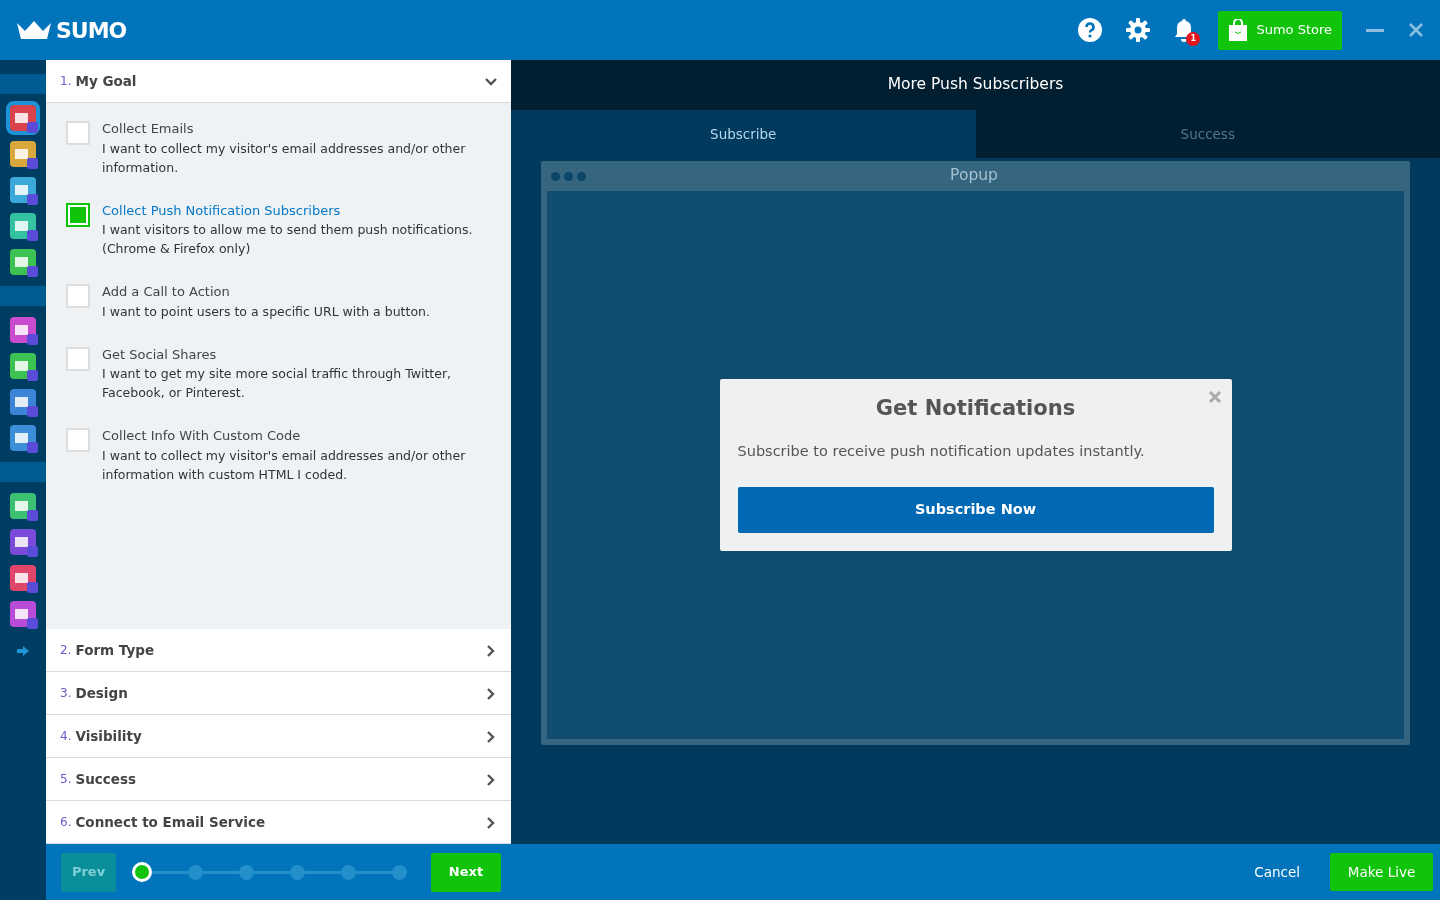 The height and width of the screenshot is (900, 1440). I want to click on preview-tab: Success, so click(1207, 134).